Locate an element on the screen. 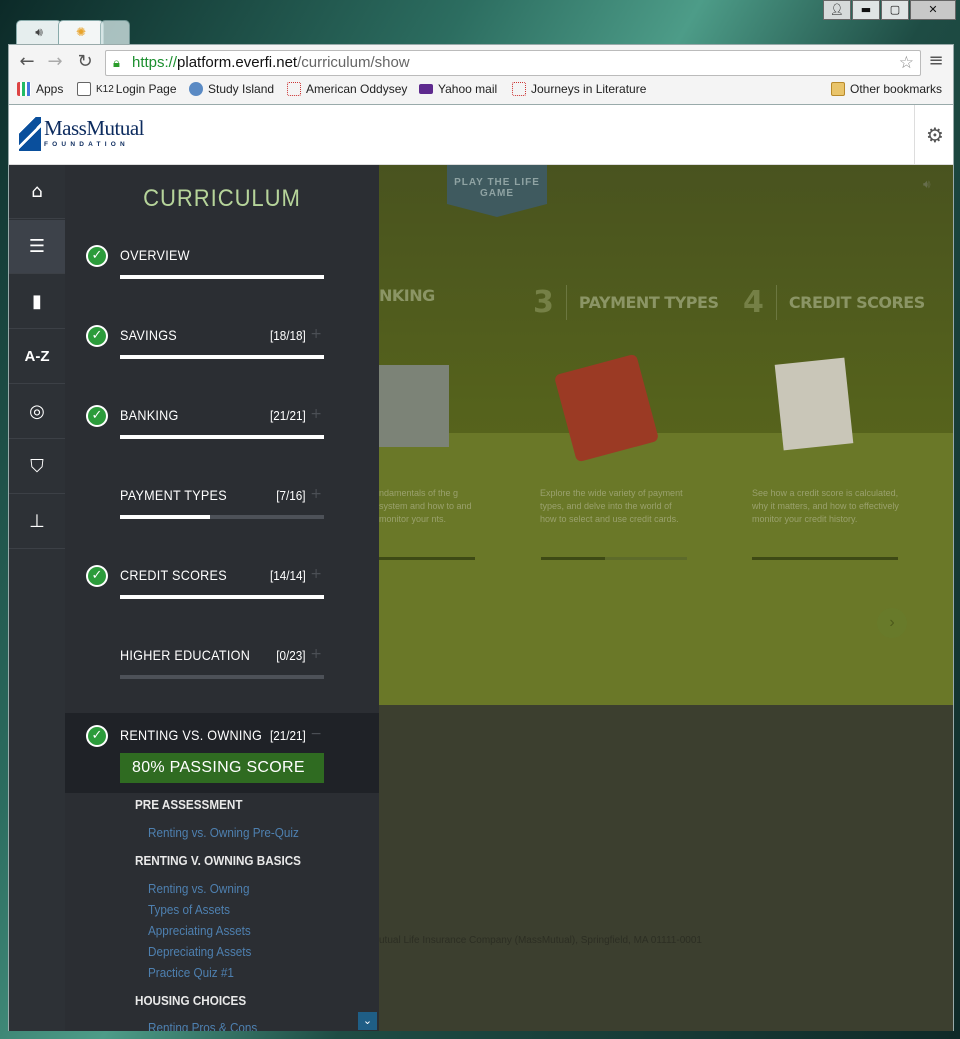  hamburger-menu-icon: ≡ is located at coordinates (936, 62).